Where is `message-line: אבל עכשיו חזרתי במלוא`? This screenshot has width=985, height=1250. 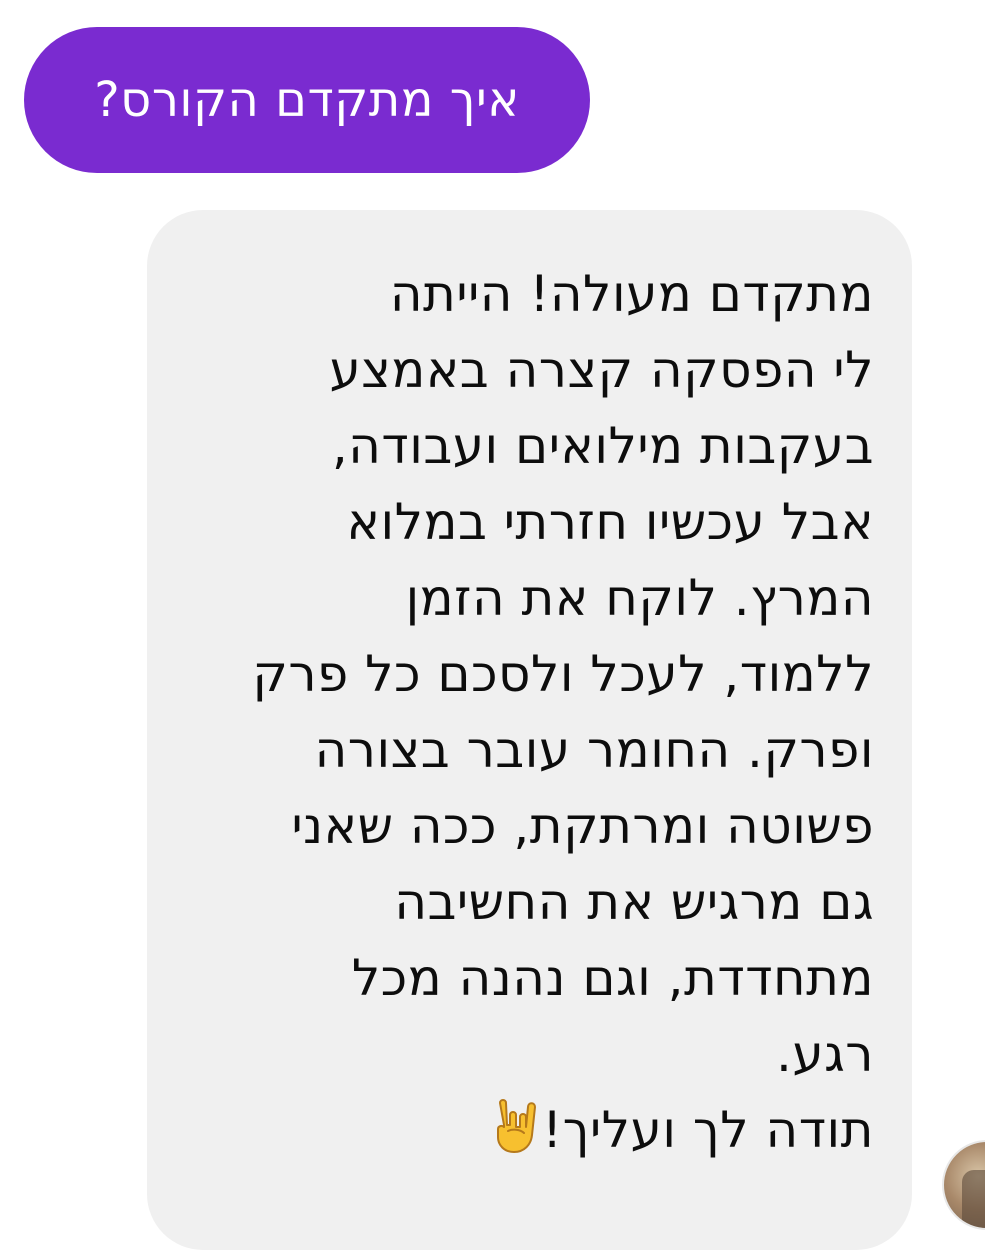
message-line: אבל עכשיו חזרתי במלוא is located at coordinates (610, 522).